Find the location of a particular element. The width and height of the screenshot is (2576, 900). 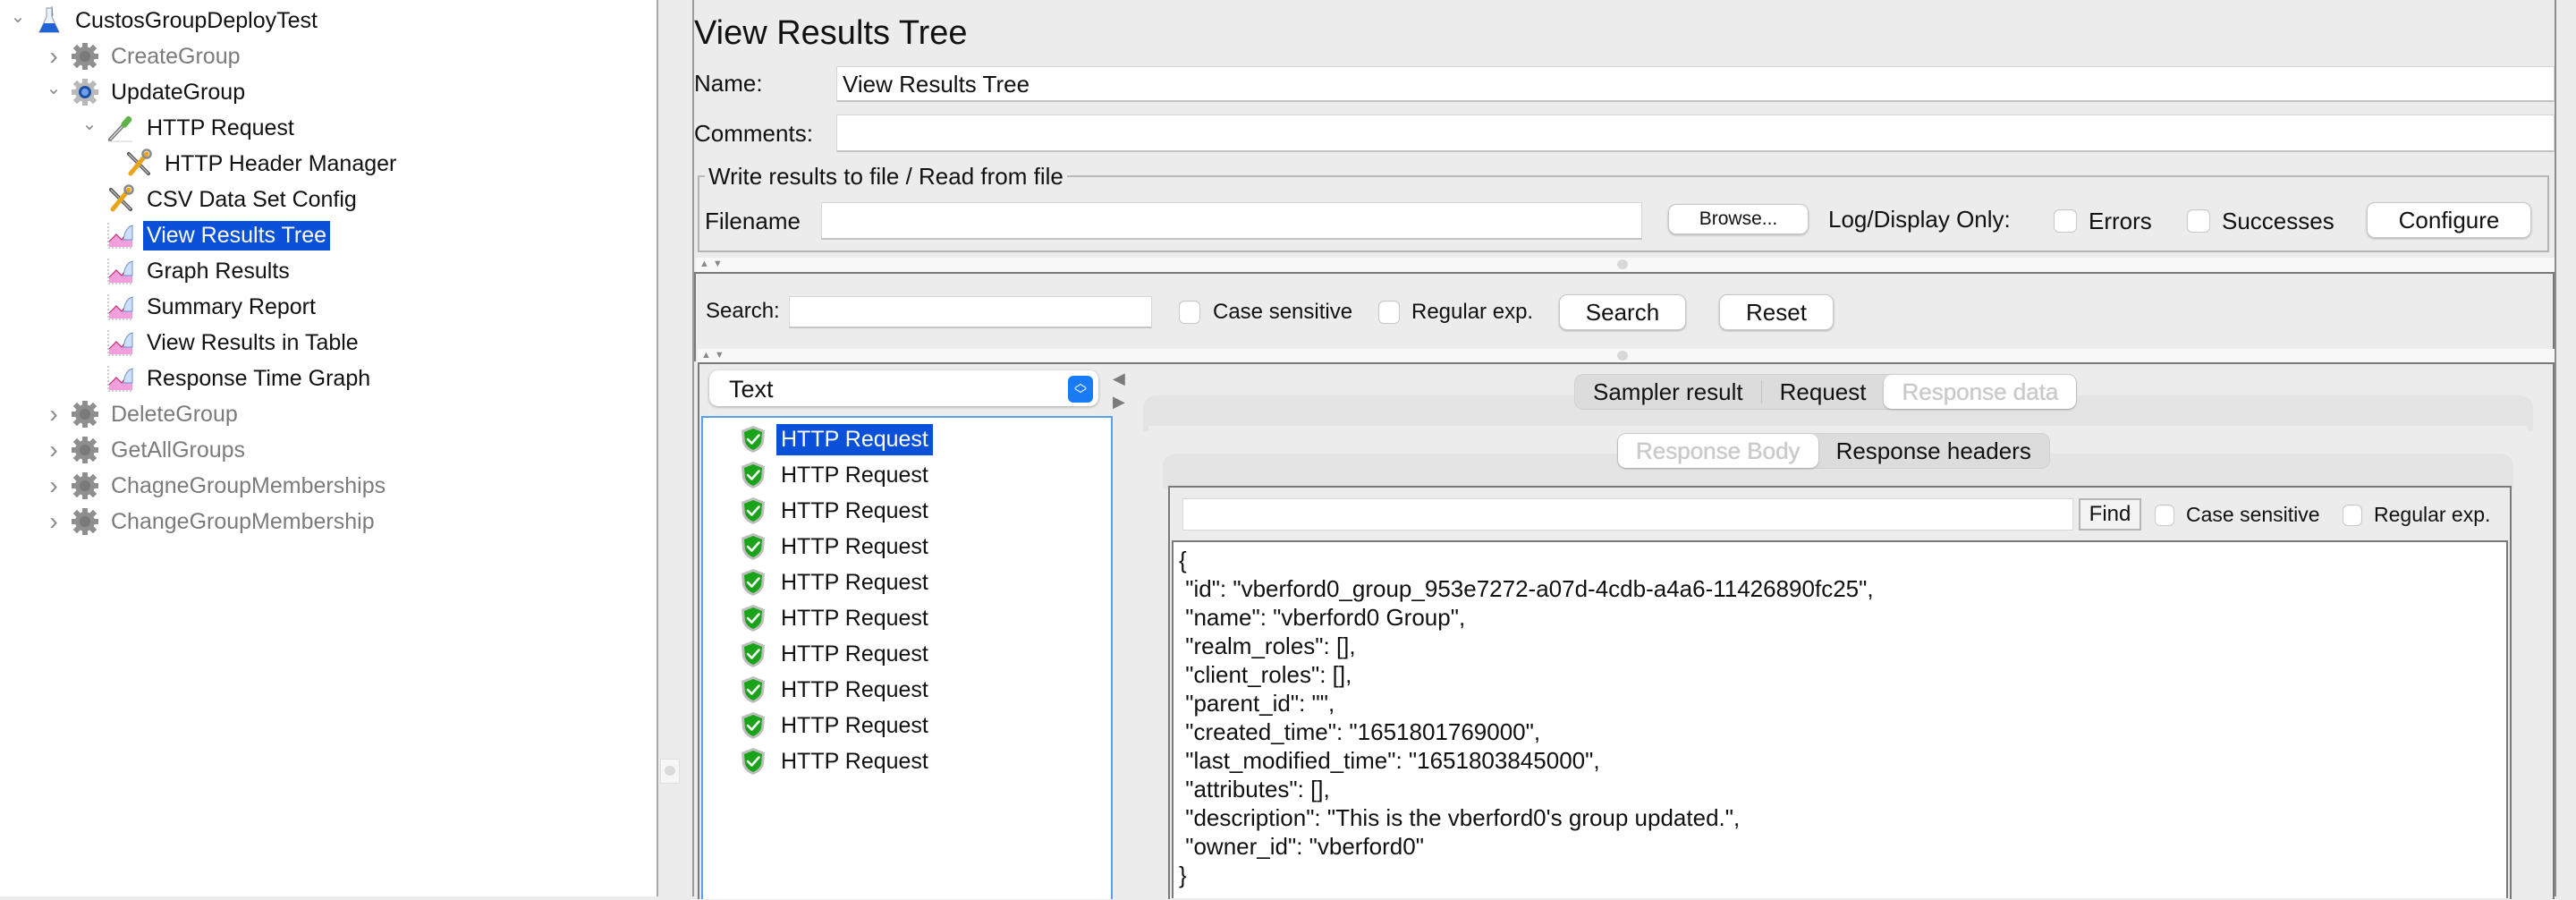

tree-item: ⌄ CustosGroupDeployTest is located at coordinates (164, 20).